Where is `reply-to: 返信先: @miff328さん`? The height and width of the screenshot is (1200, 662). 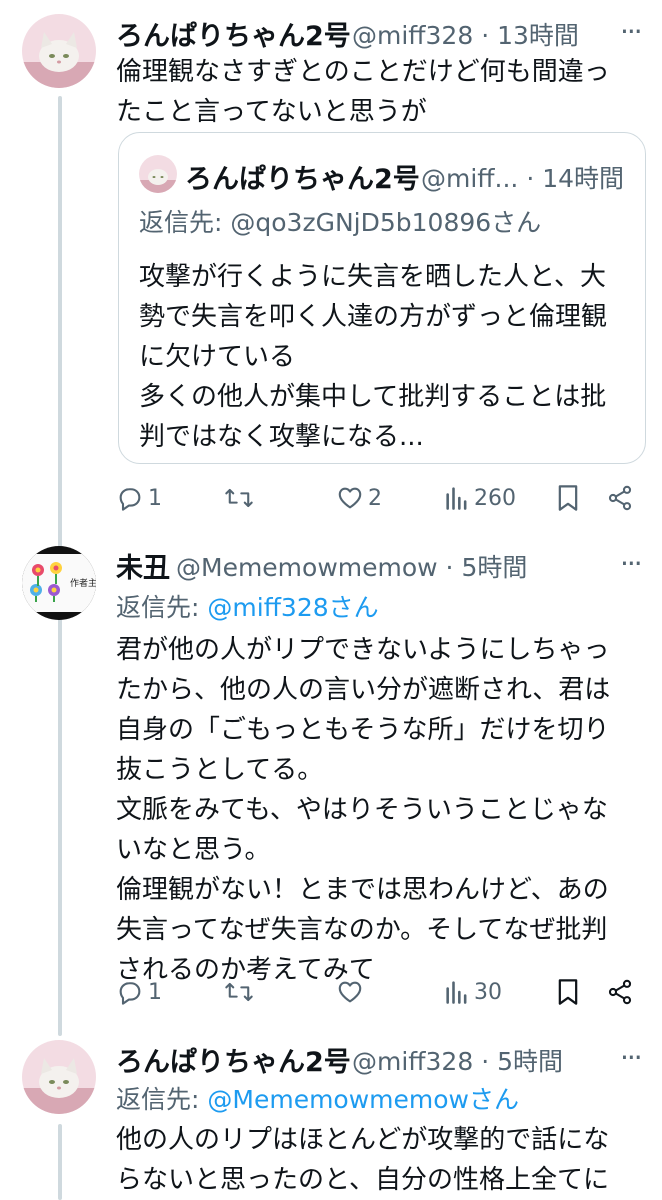 reply-to: 返信先: @miff328さん is located at coordinates (247, 606).